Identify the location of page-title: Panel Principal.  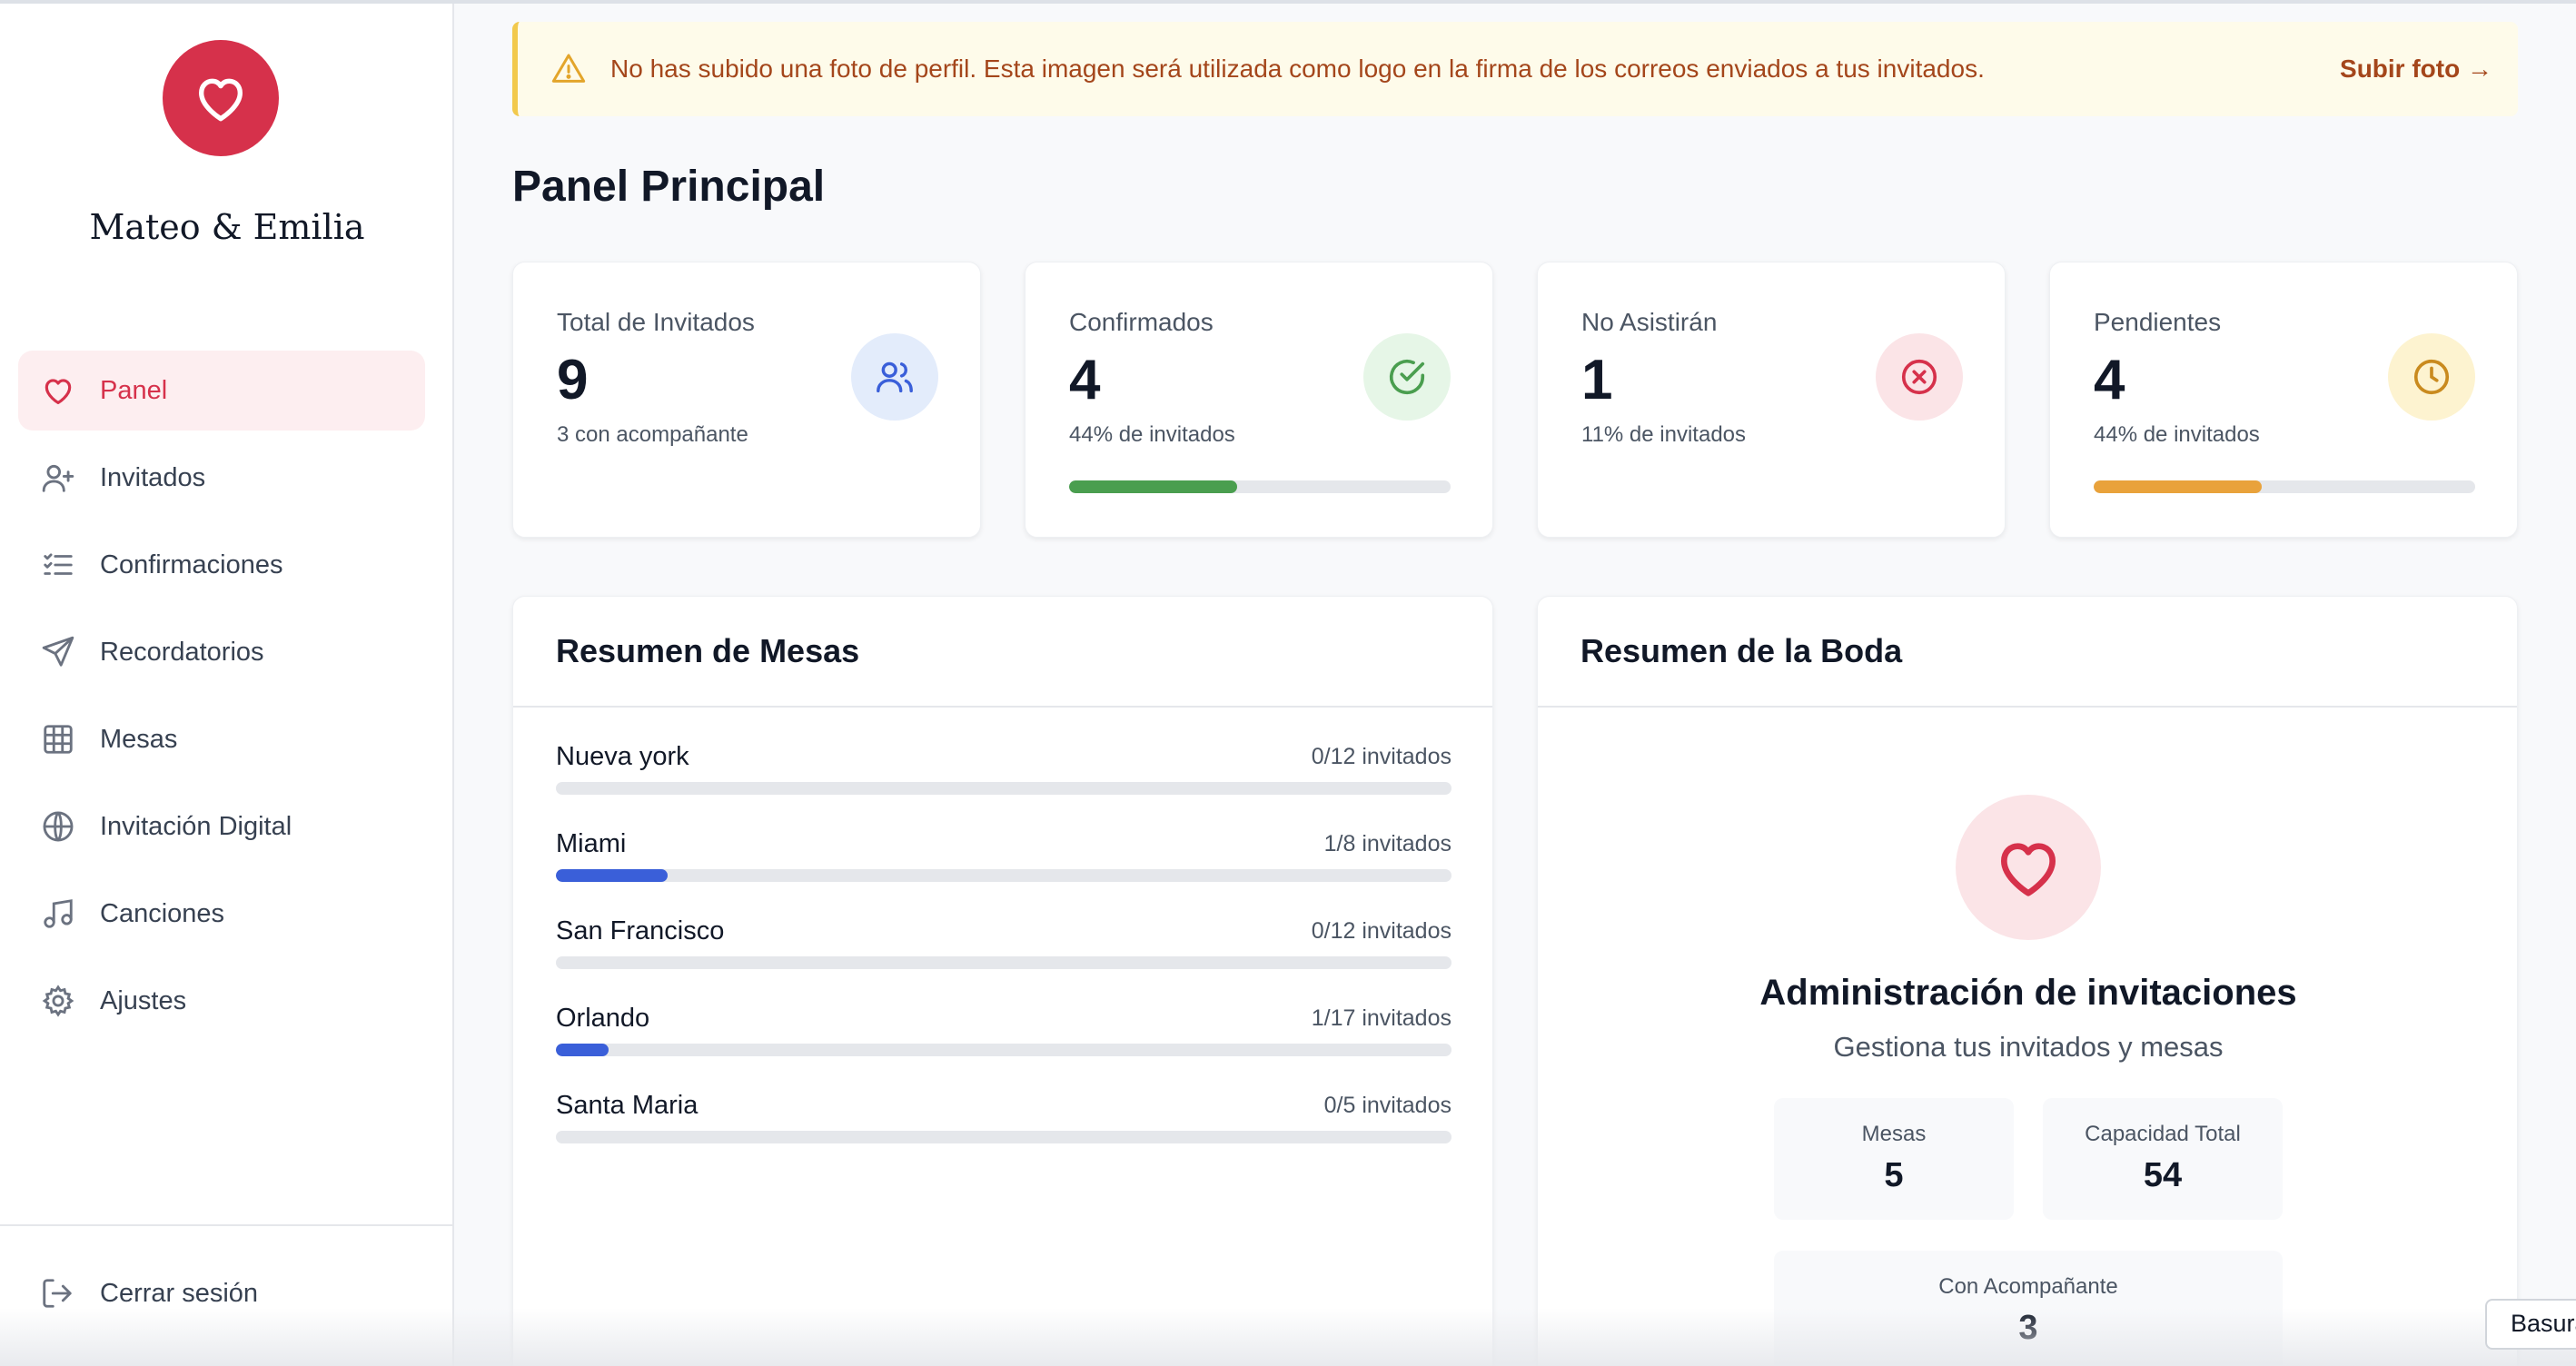
(669, 187).